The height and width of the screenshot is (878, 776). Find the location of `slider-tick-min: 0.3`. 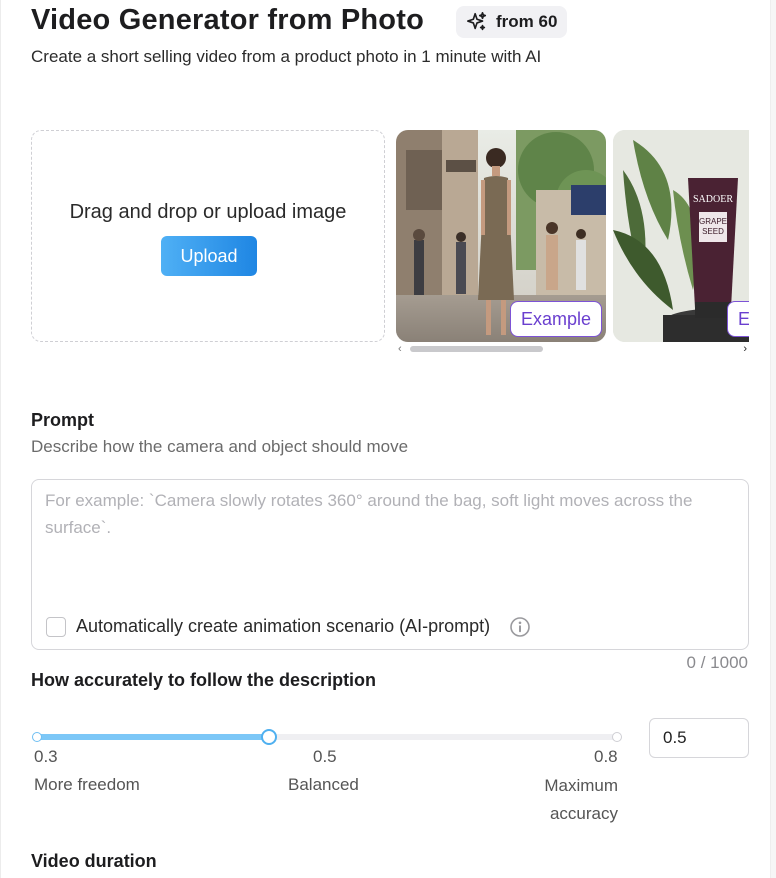

slider-tick-min: 0.3 is located at coordinates (46, 756).